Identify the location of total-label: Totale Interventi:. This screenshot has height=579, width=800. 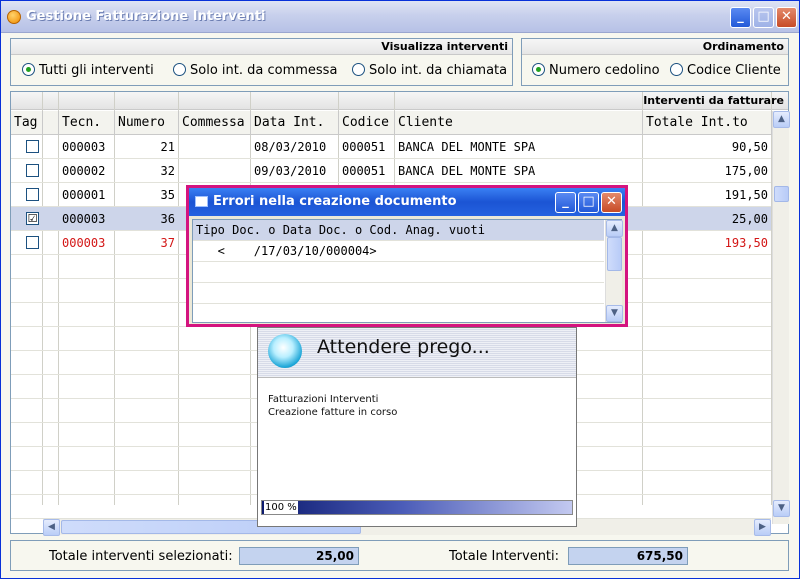
(504, 556).